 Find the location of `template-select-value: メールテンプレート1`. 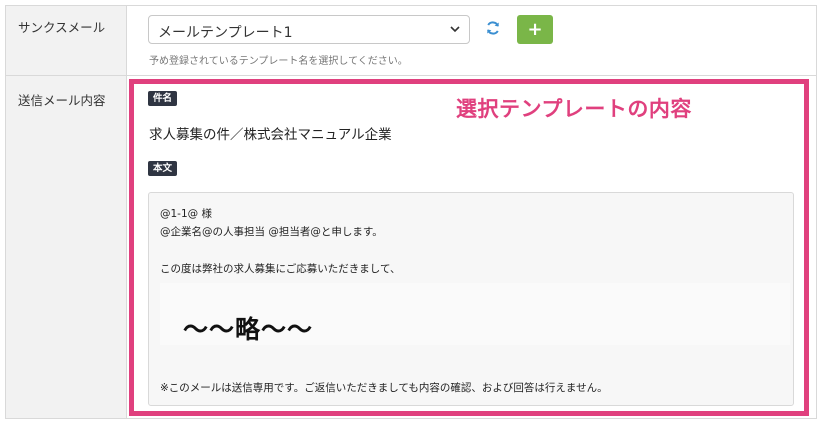

template-select-value: メールテンプレート1 is located at coordinates (225, 33).